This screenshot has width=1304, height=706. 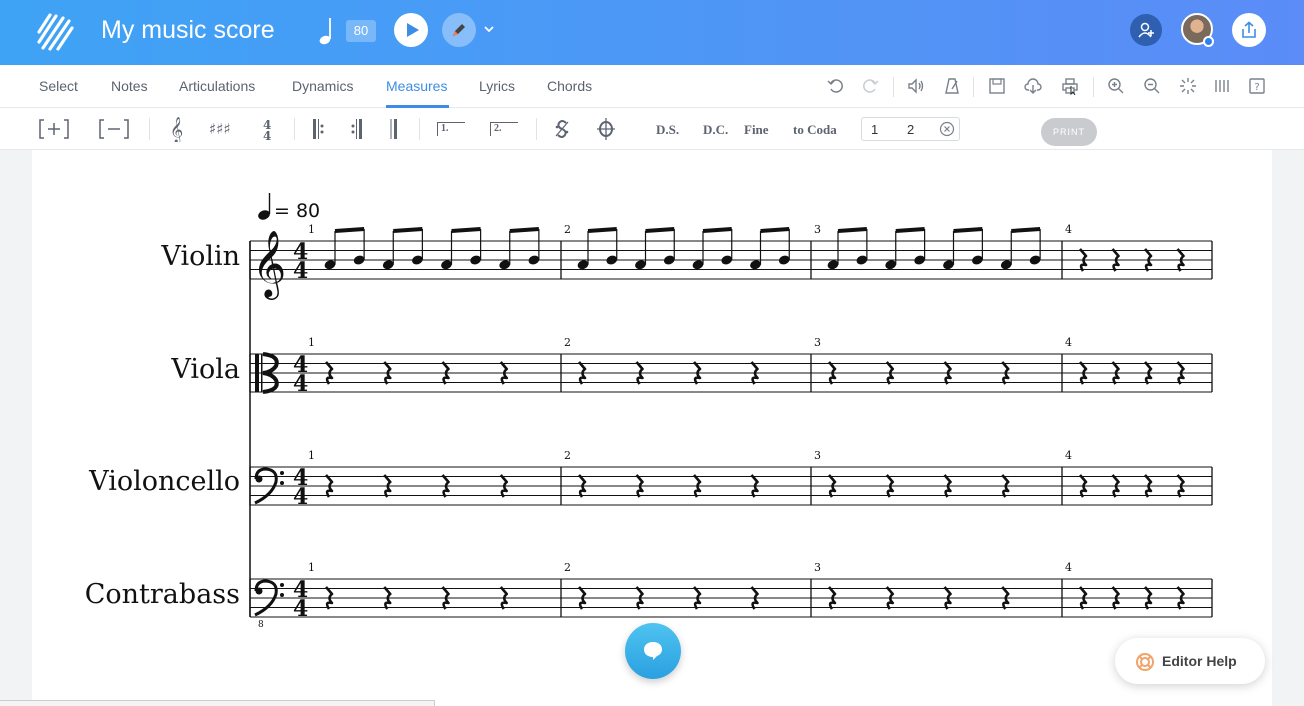 I want to click on status-bar, so click(x=217, y=703).